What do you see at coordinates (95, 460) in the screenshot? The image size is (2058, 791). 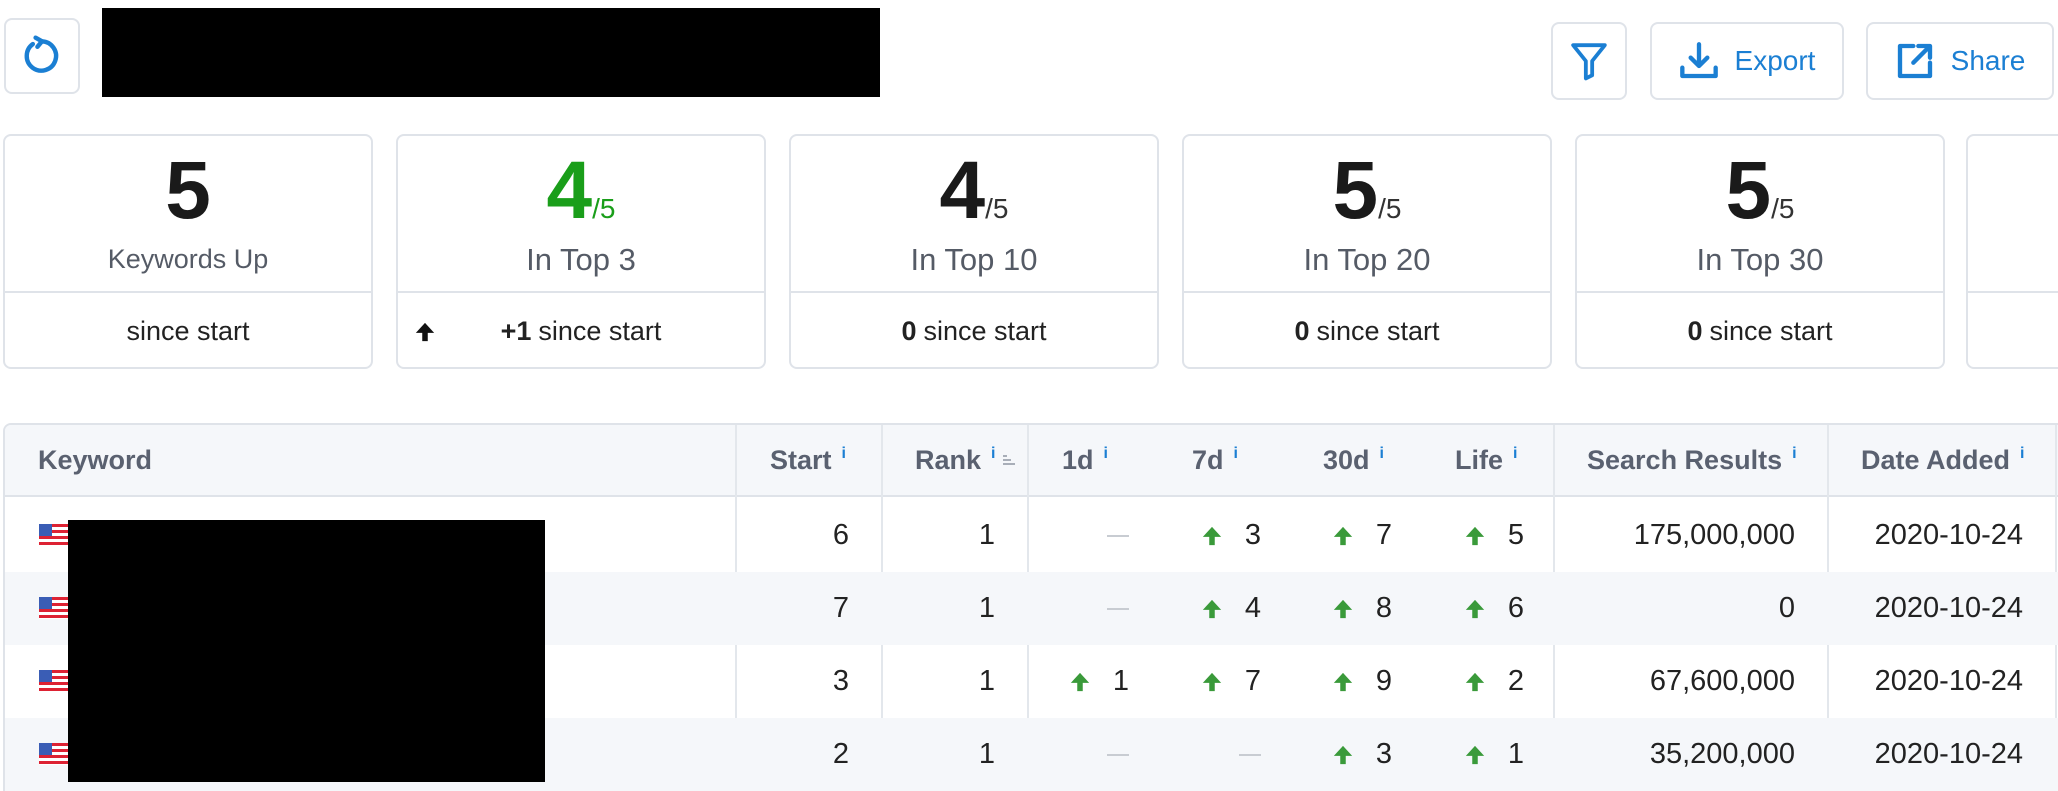 I see `column-header-keyword: Keyword` at bounding box center [95, 460].